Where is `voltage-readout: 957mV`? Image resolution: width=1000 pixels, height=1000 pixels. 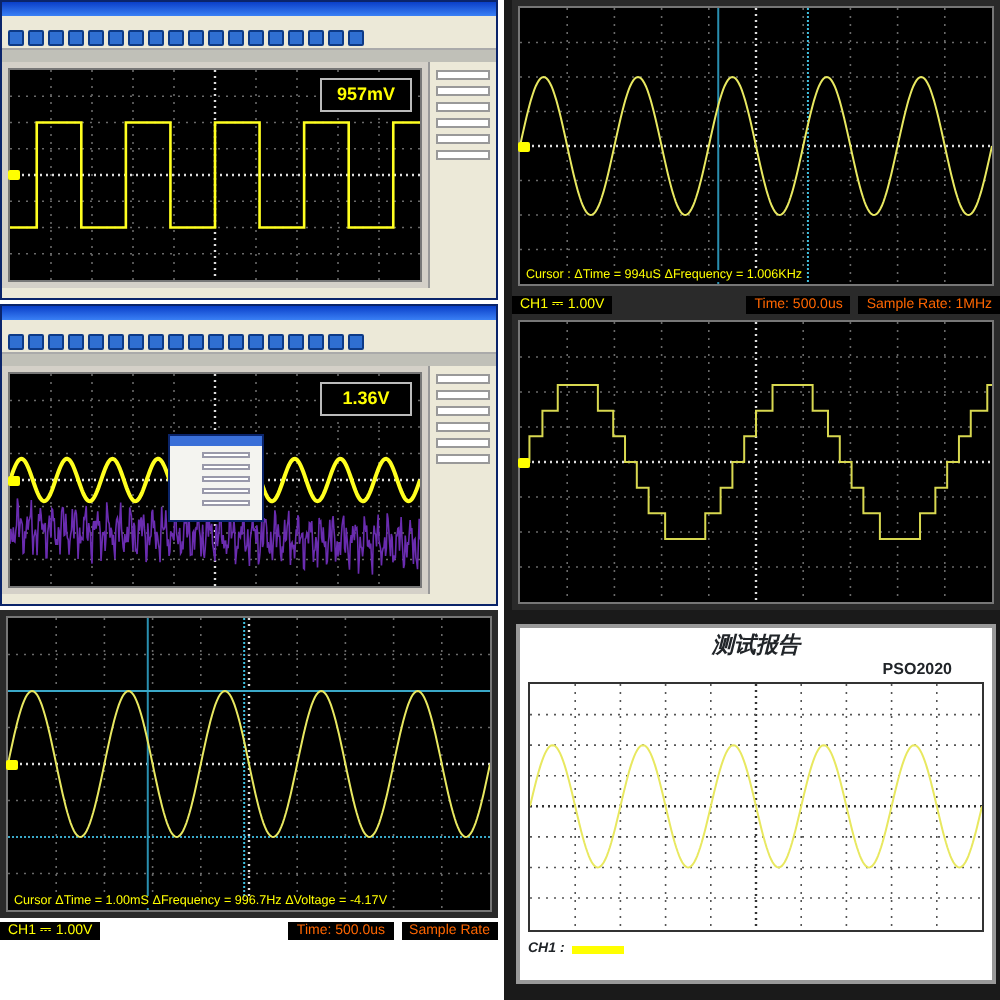
voltage-readout: 957mV is located at coordinates (366, 95).